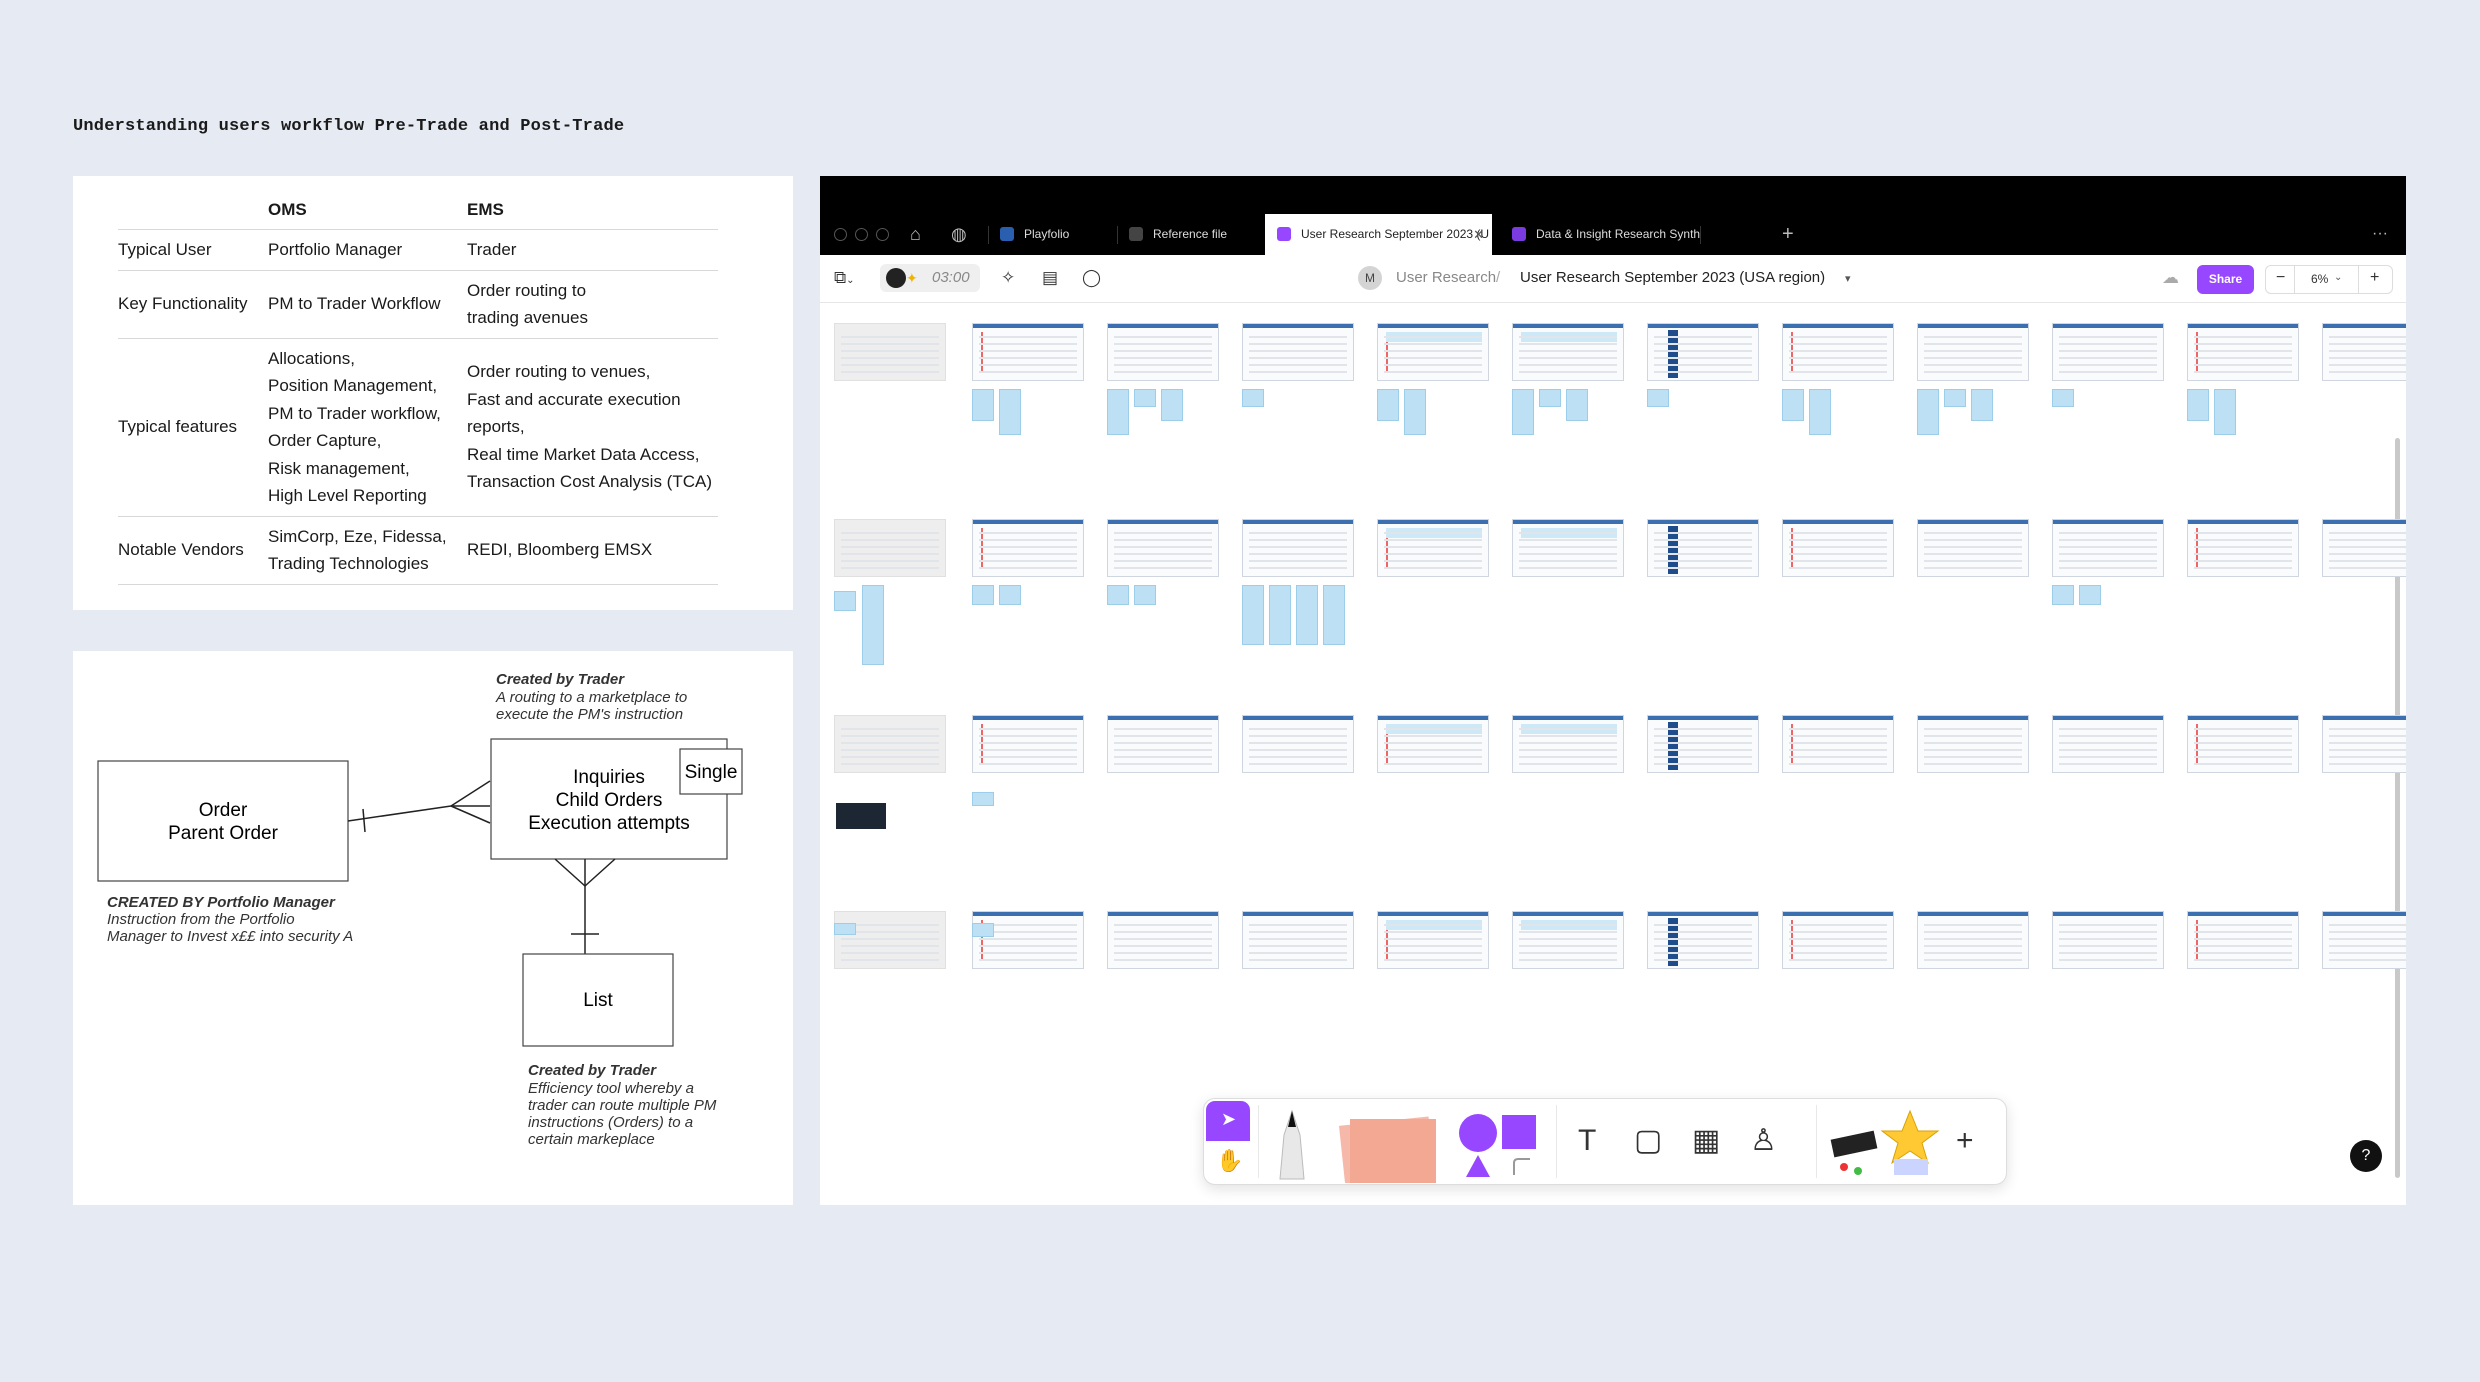 The height and width of the screenshot is (1382, 2480). Describe the element at coordinates (1163, 522) in the screenshot. I see `frame-header-bar` at that location.